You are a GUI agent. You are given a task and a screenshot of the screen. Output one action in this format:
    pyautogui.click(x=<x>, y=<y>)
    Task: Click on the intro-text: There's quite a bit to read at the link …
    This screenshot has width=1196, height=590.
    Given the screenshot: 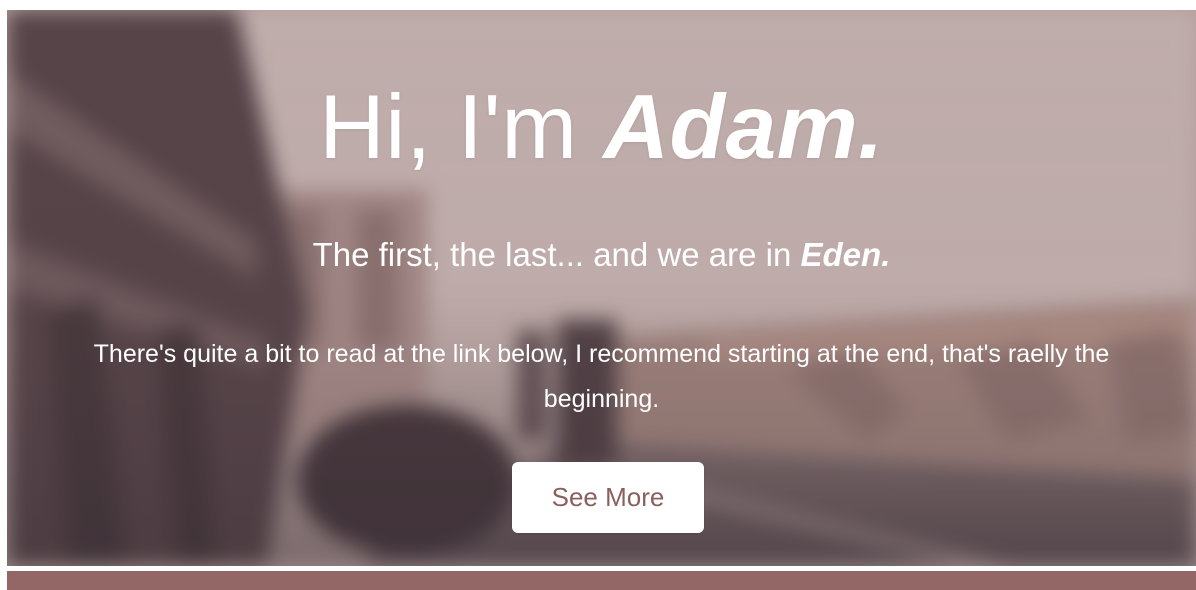 What is the action you would take?
    pyautogui.click(x=601, y=376)
    